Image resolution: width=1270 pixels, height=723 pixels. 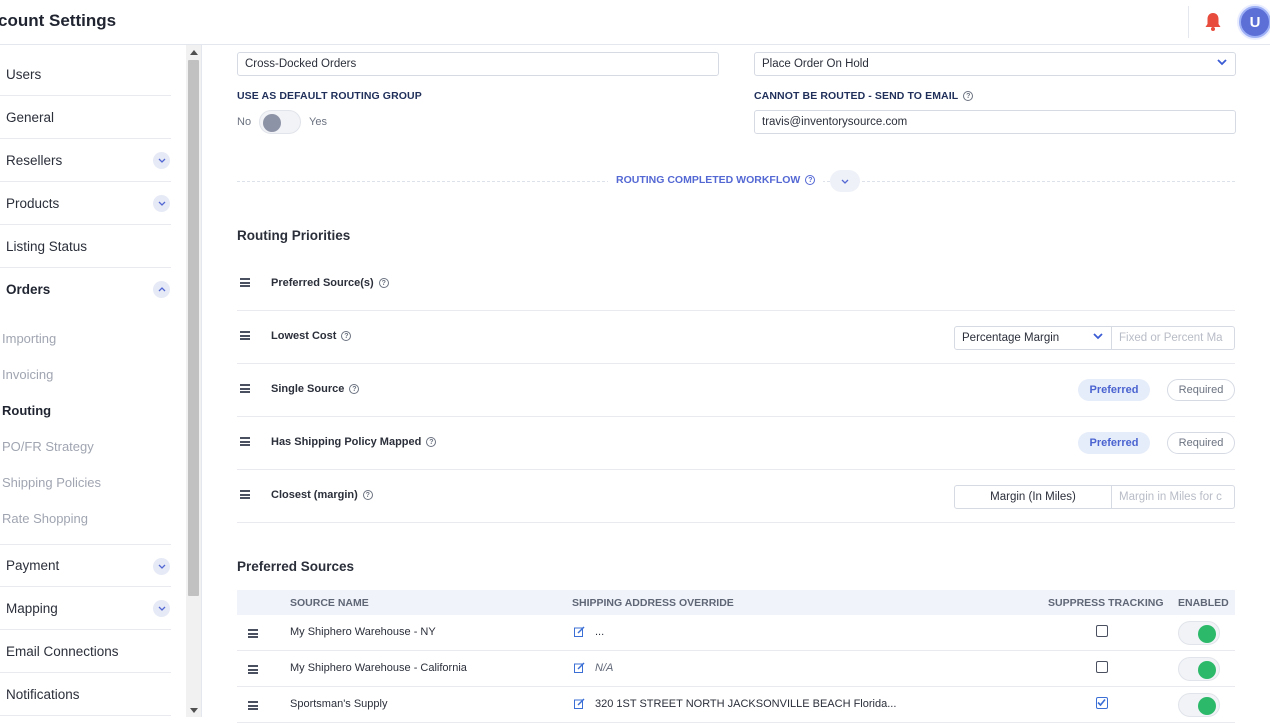 What do you see at coordinates (604, 668) in the screenshot?
I see `address-override: N/A` at bounding box center [604, 668].